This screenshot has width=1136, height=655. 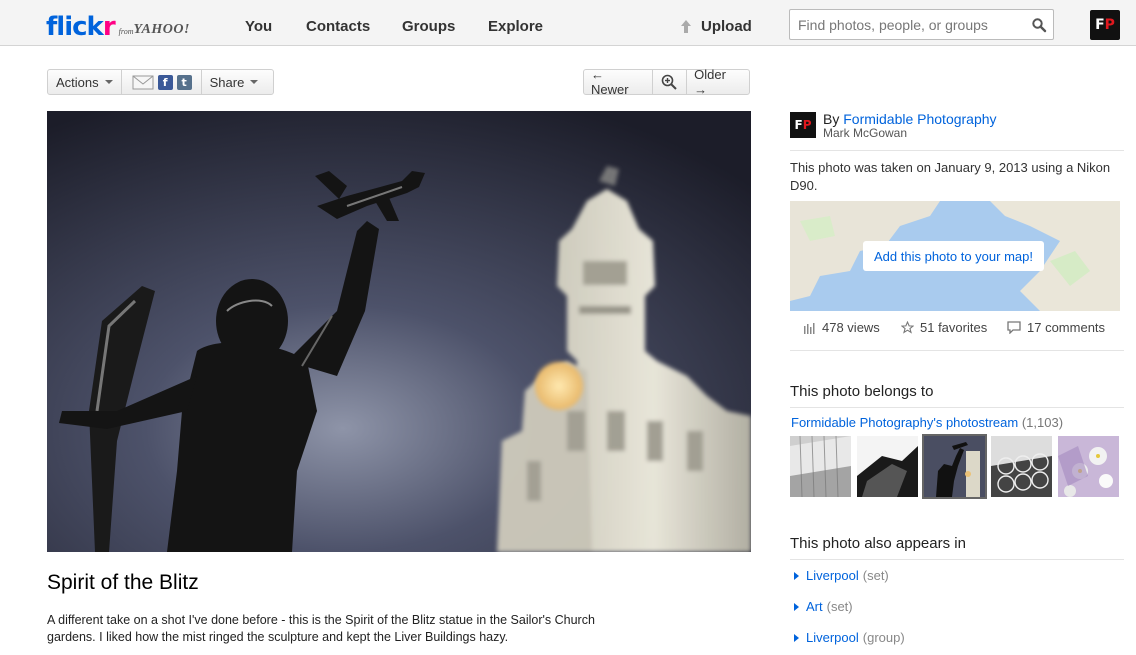 I want to click on photostream-label: Formidable Photography's photostream, so click(x=905, y=422).